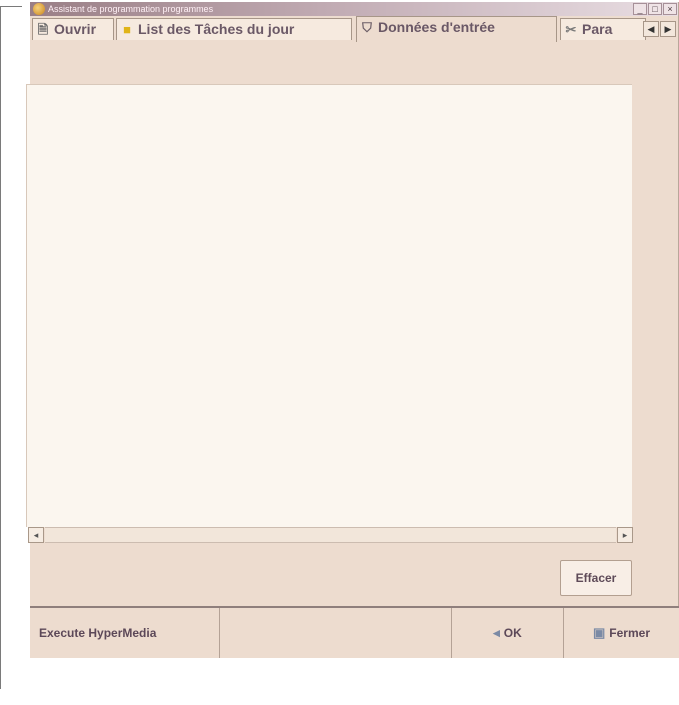  I want to click on fermer-label: Fermer, so click(629, 633).